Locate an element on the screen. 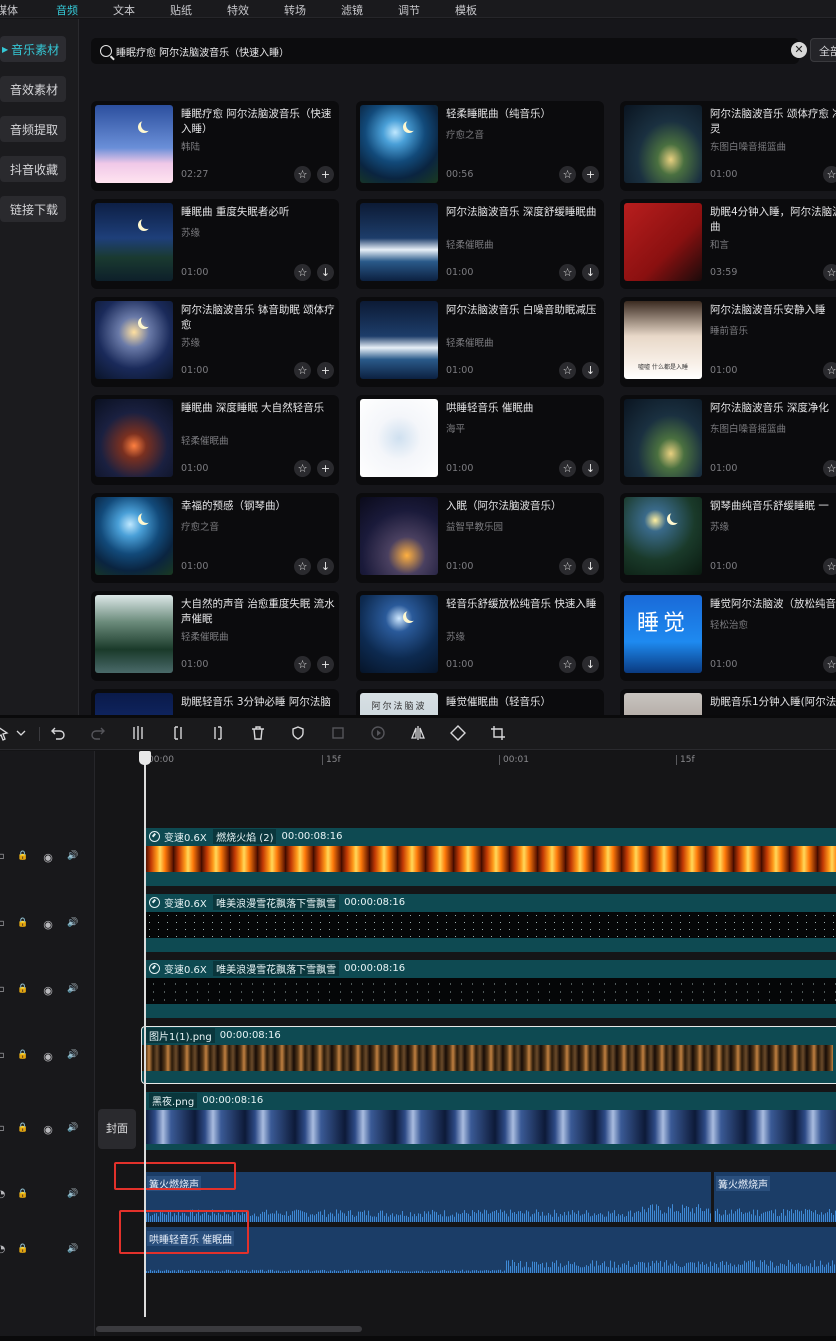  music-card: 阿尔法脑波 睡觉催眠曲（轻音乐） is located at coordinates (480, 702).